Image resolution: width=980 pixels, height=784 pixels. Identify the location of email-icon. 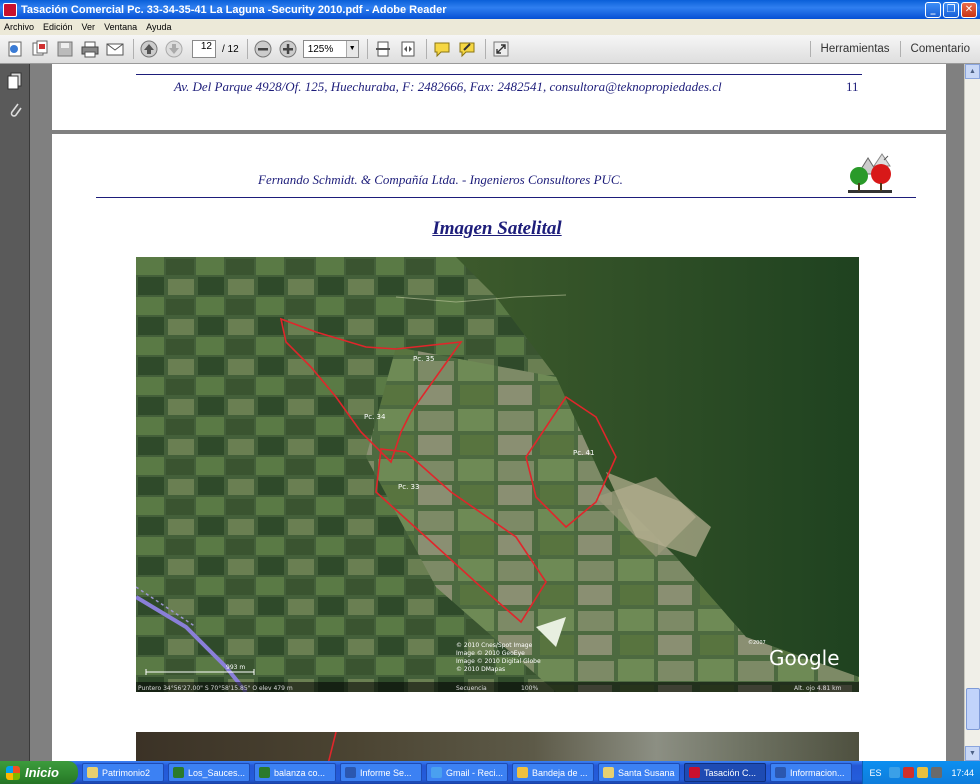
(115, 49).